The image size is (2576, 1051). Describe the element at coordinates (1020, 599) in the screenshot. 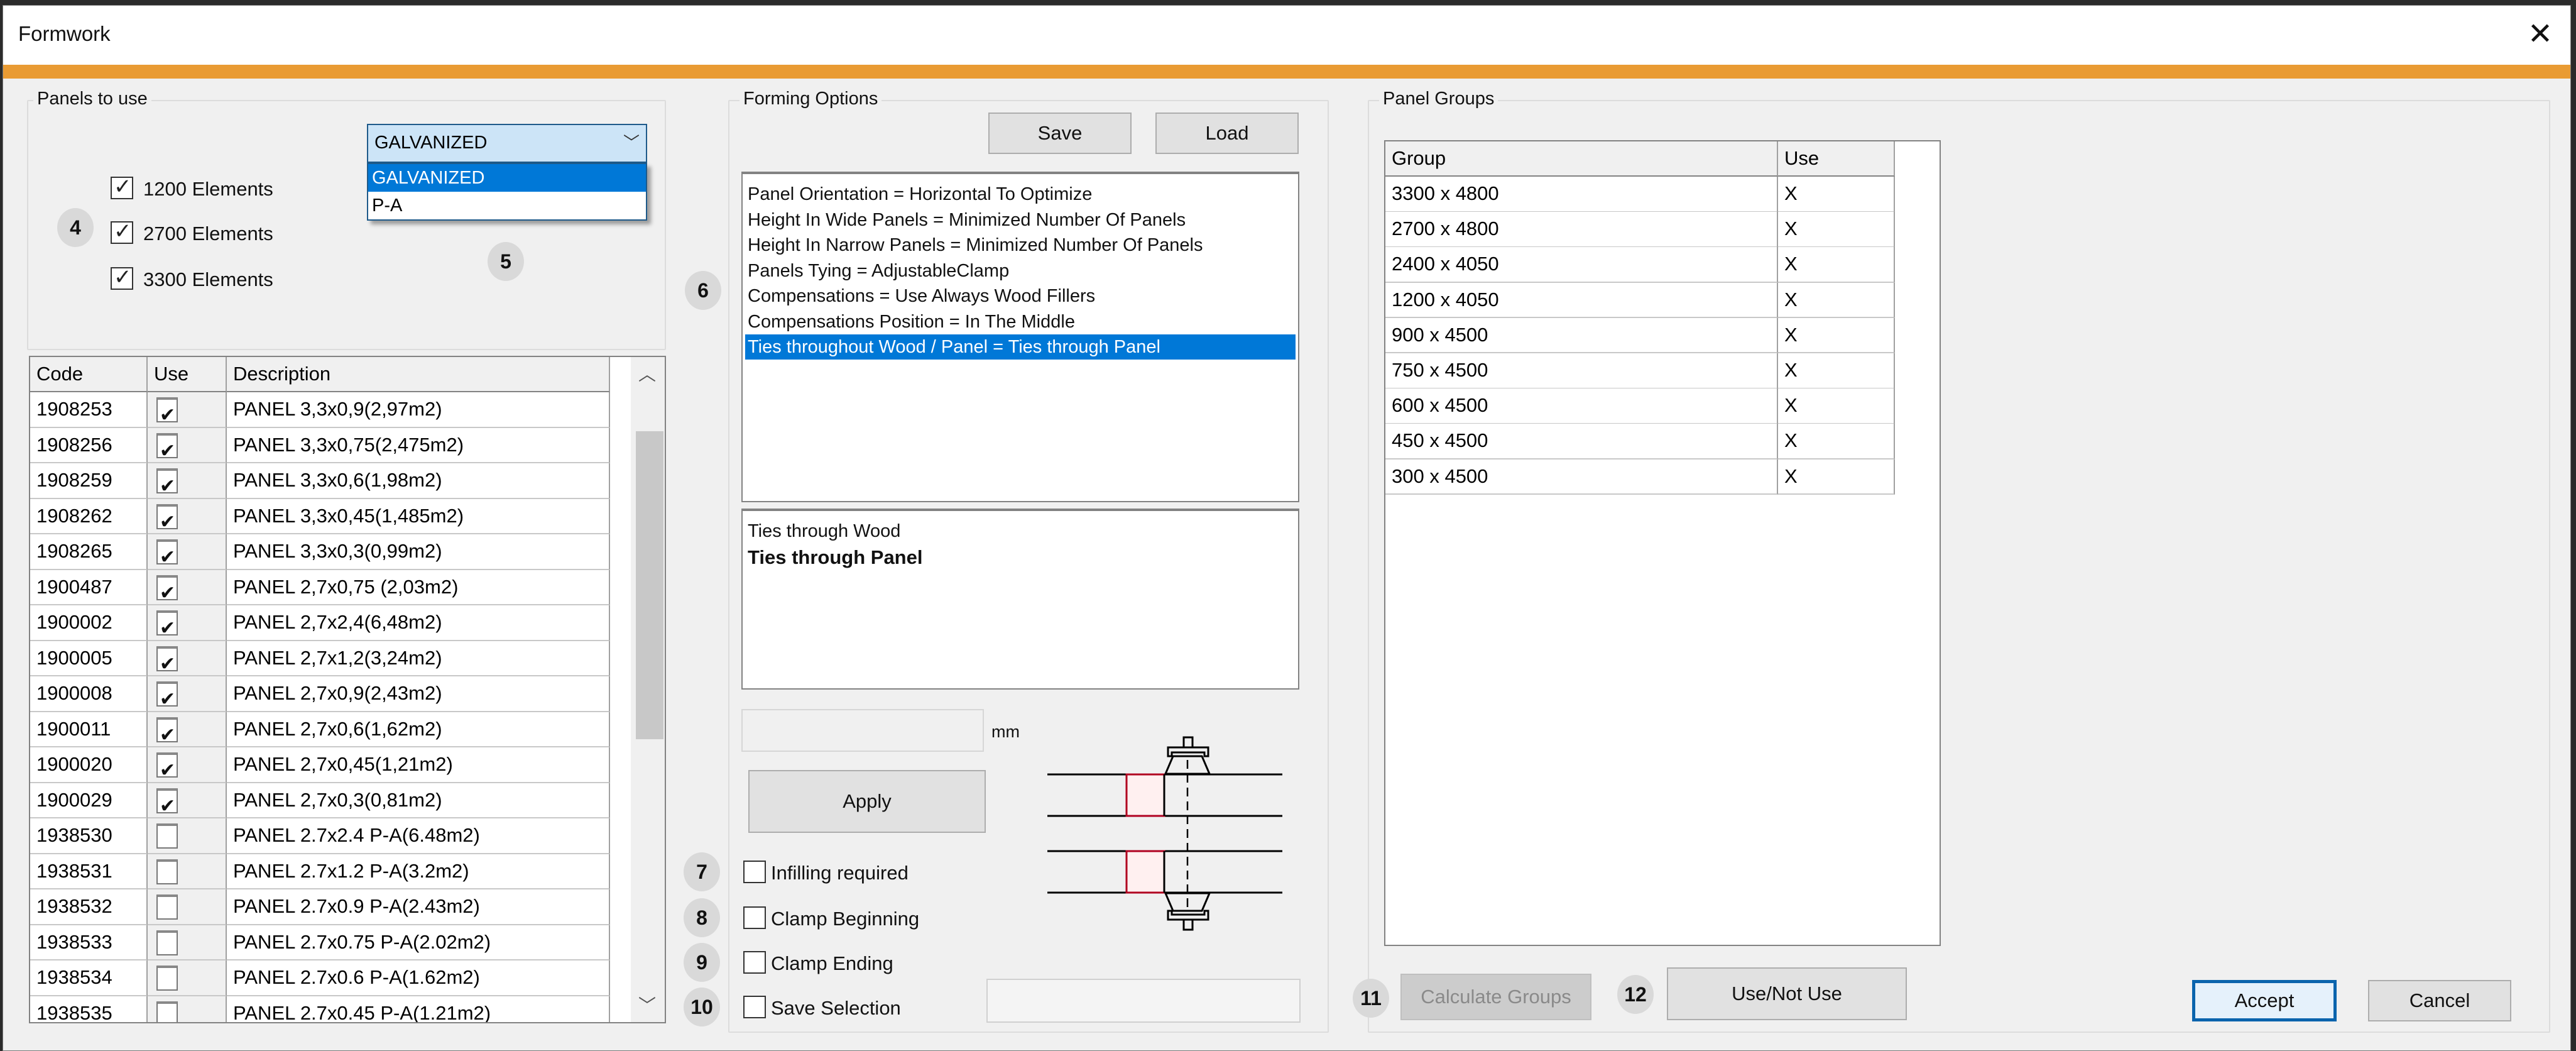

I see `option-values-list: Ties through Wood Ties through Panel` at that location.